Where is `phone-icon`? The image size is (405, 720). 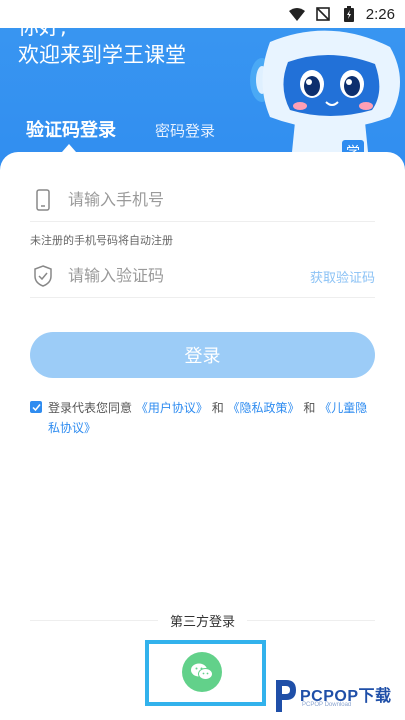
phone-icon is located at coordinates (43, 200).